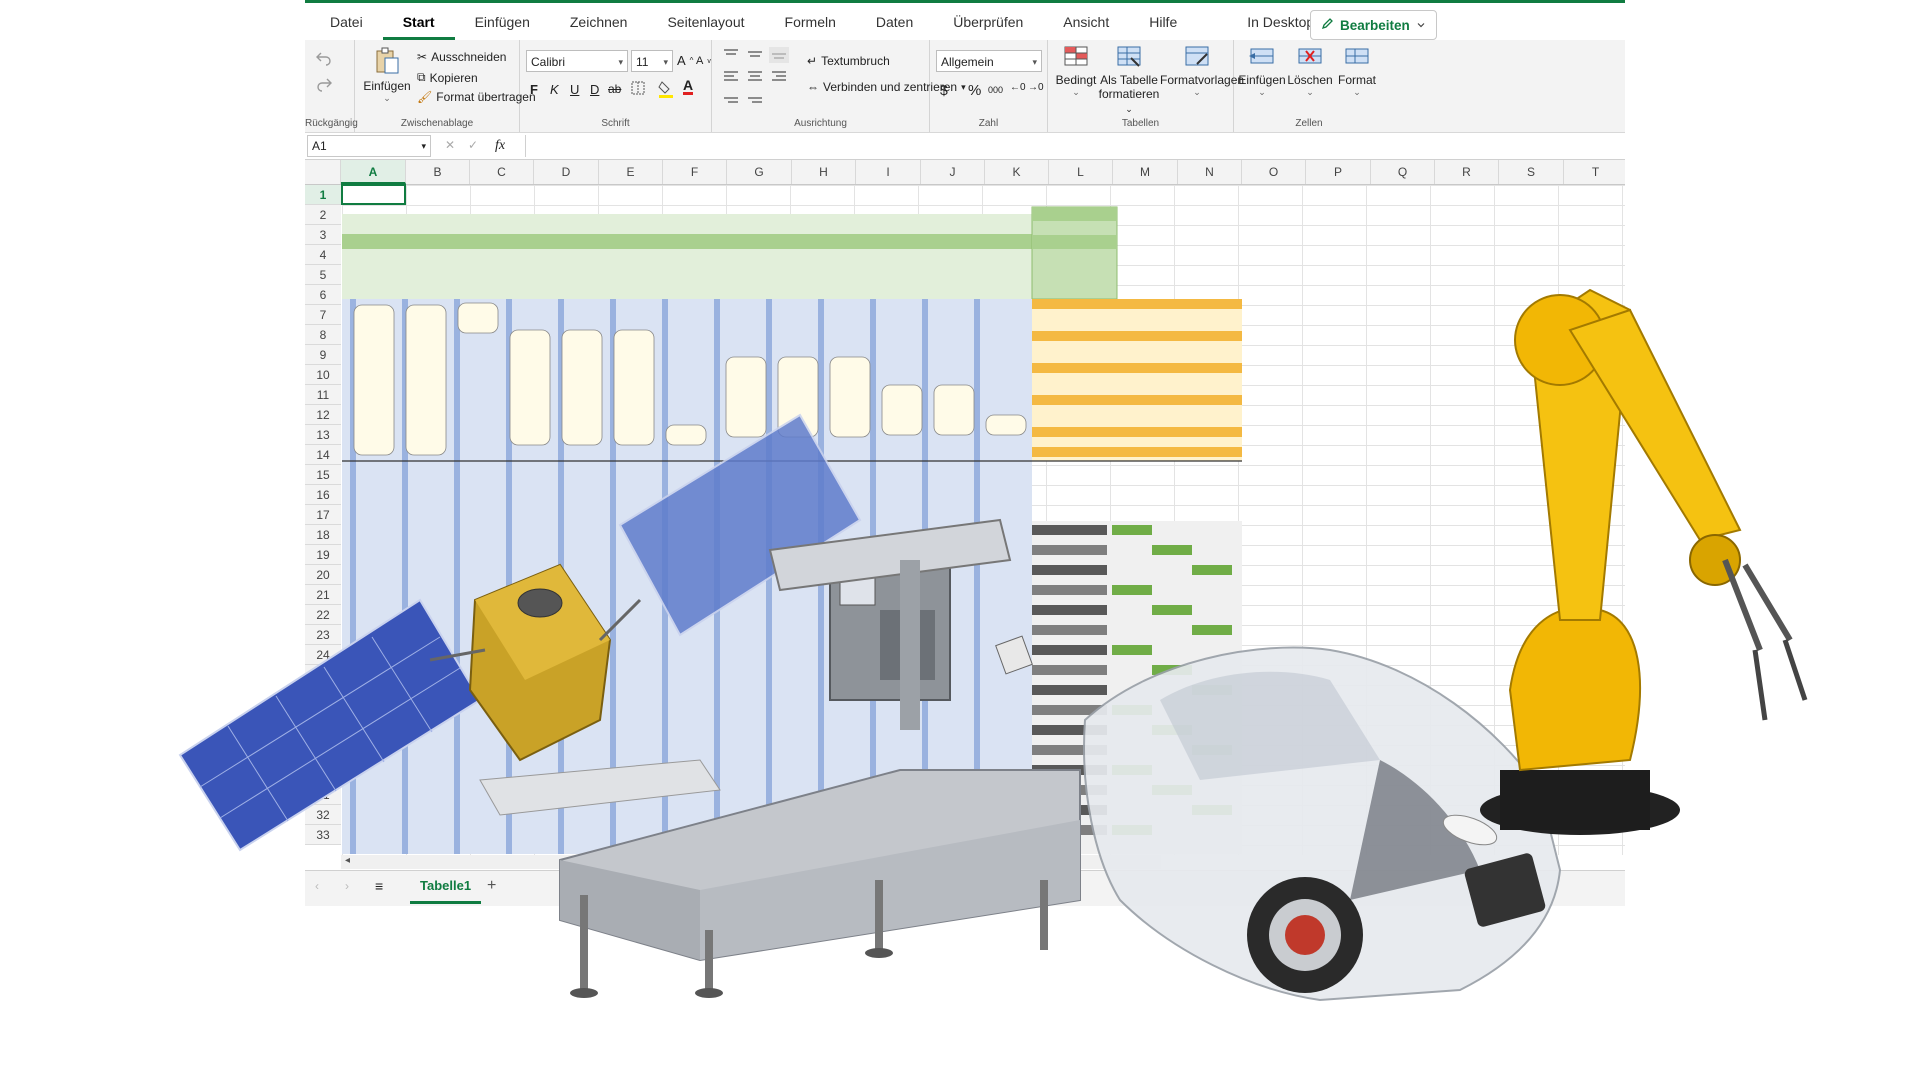  I want to click on car-cutaway-image, so click(1322, 824).